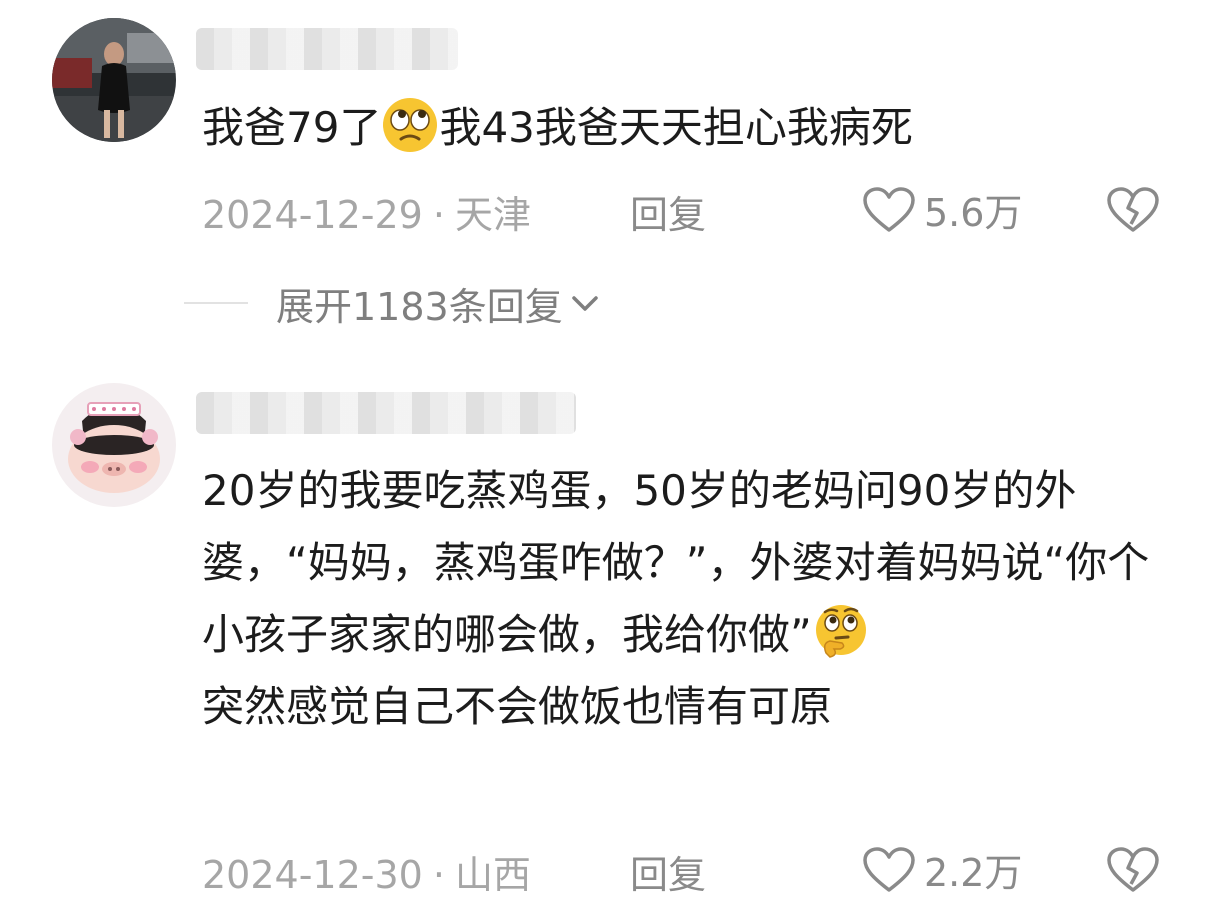 This screenshot has width=1224, height=914. I want to click on comment-meta: 2024-12-29 · 天津, so click(366, 211).